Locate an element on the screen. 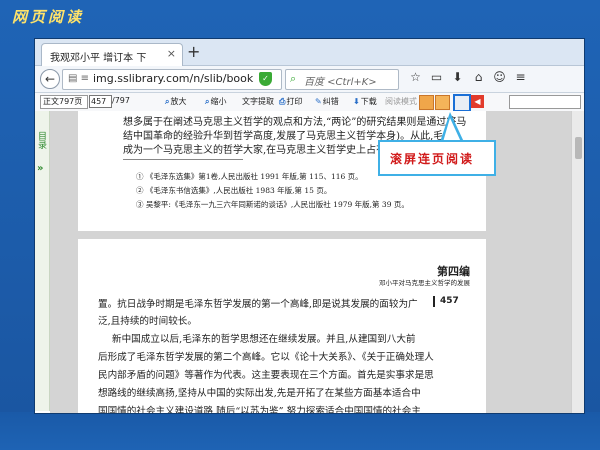 The height and width of the screenshot is (450, 600). search-icon: ⌕ is located at coordinates (293, 78).